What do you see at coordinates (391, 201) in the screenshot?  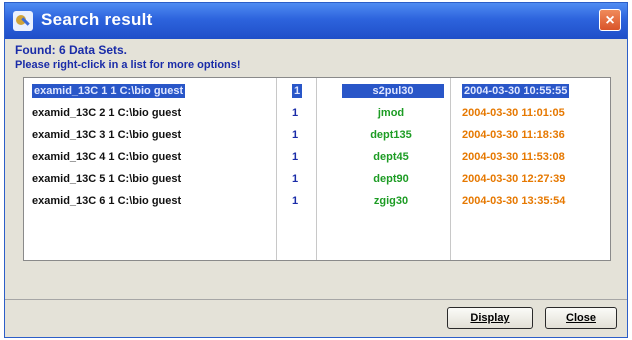 I see `dataset-label: zgig30` at bounding box center [391, 201].